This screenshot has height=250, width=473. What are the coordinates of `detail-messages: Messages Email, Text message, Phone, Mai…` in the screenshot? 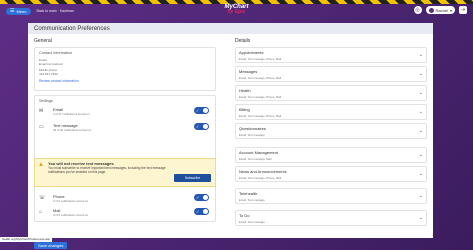 It's located at (331, 74).